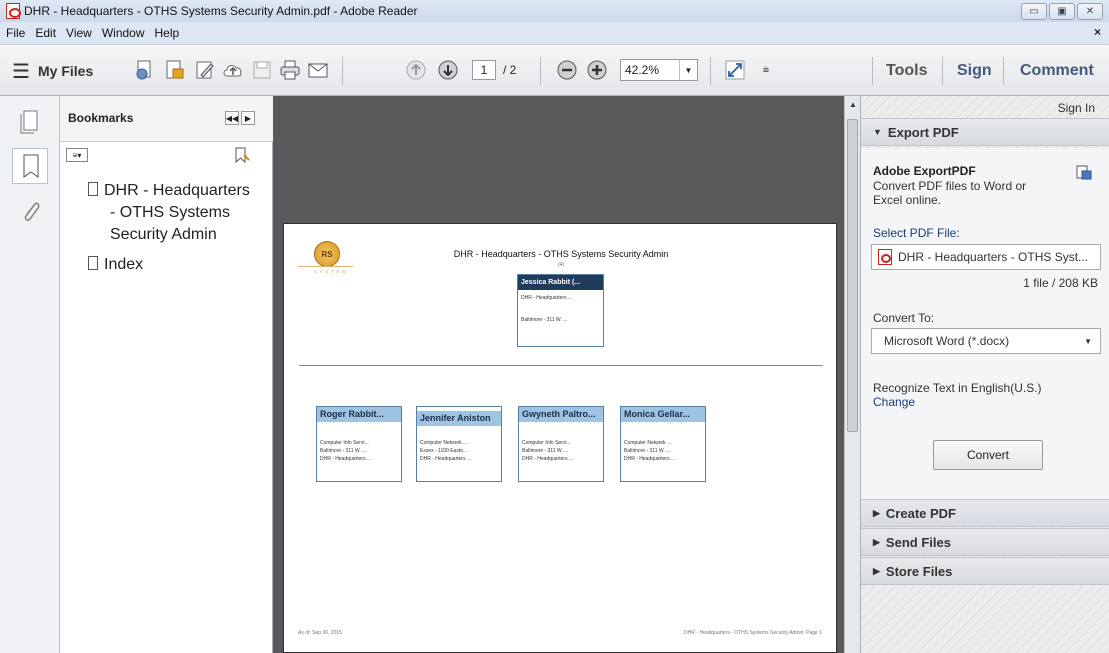  Describe the element at coordinates (31, 120) in the screenshot. I see `page-thumbnails-icon` at that location.